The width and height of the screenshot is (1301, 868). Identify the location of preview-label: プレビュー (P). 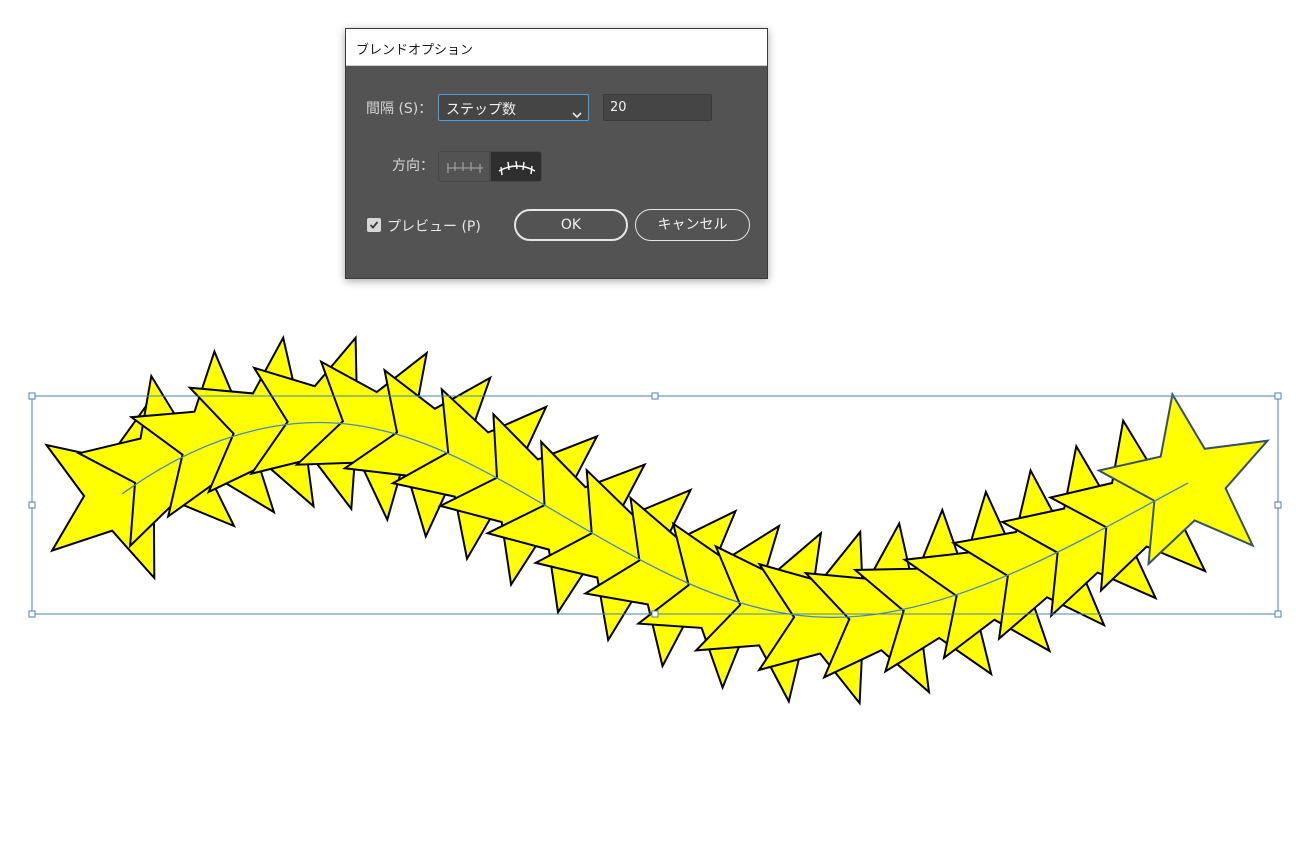
(434, 226).